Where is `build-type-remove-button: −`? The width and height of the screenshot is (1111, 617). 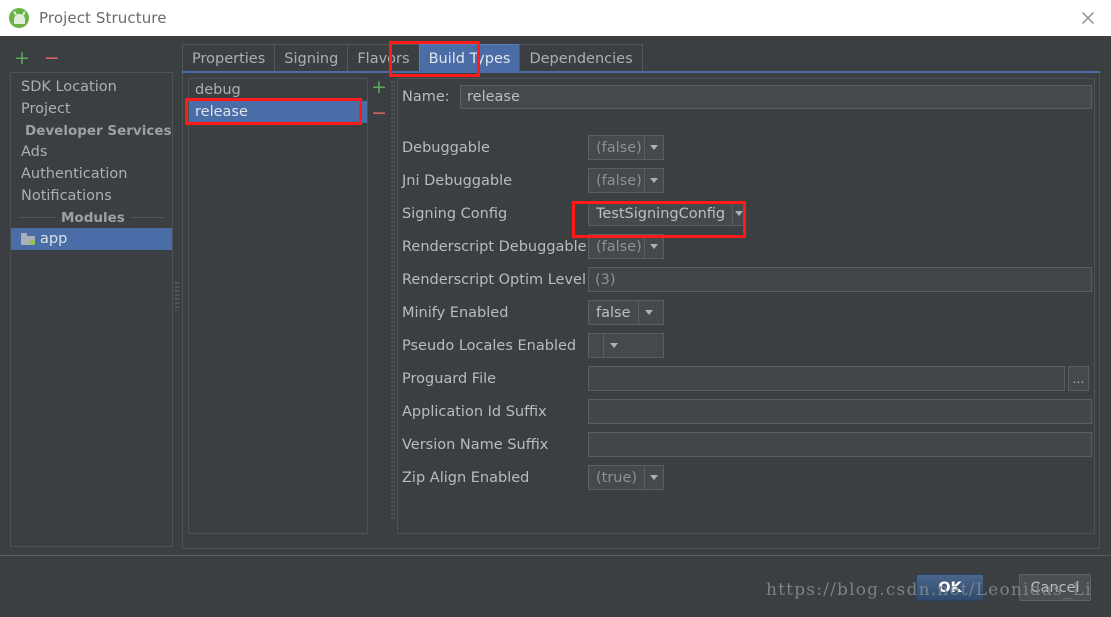
build-type-remove-button: − is located at coordinates (379, 117).